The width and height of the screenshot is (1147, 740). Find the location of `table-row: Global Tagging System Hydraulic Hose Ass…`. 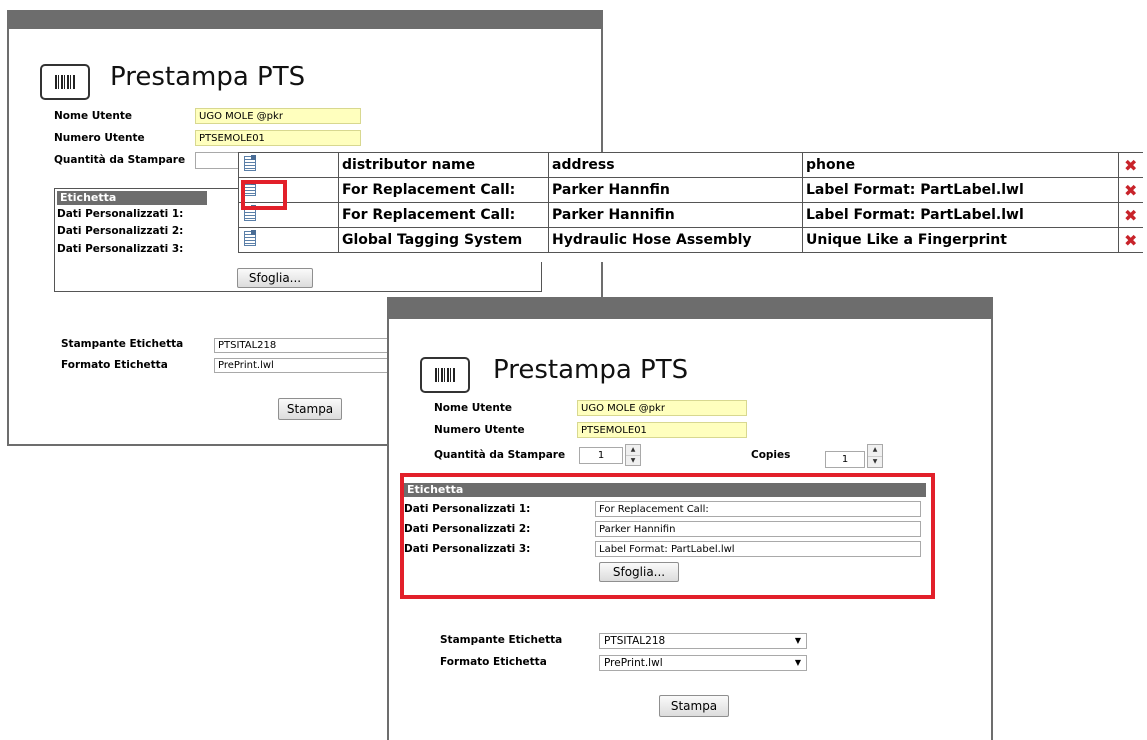

table-row: Global Tagging System Hydraulic Hose Ass… is located at coordinates (690, 240).